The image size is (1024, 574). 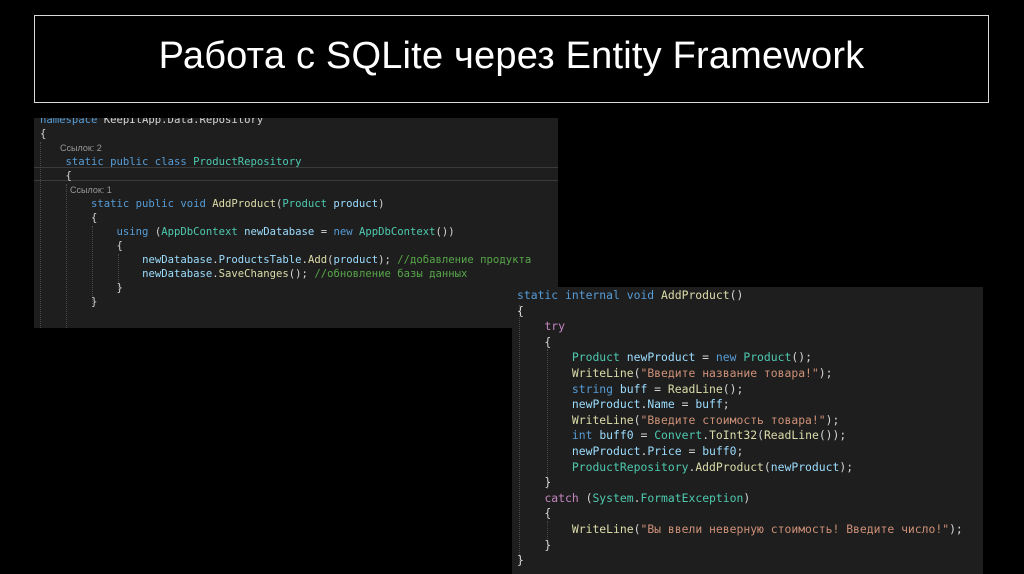 I want to click on code-token: Price, so click(x=664, y=451).